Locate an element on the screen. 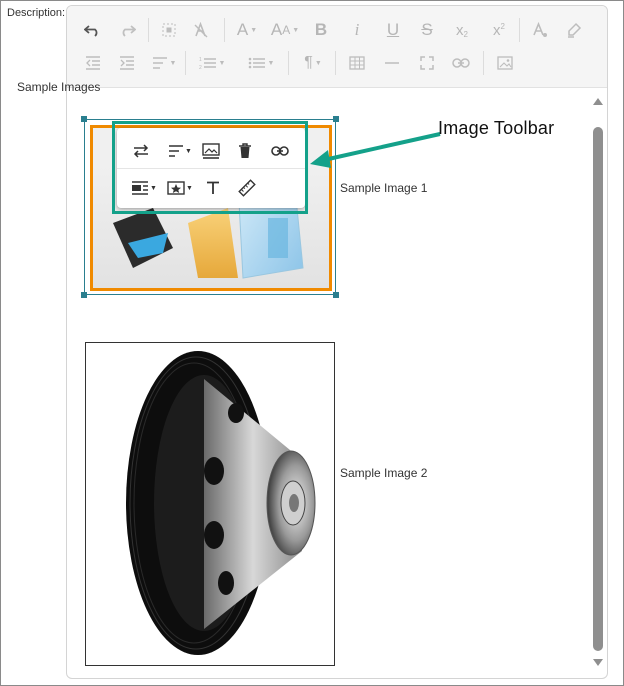  italic-icon: i is located at coordinates (357, 30).